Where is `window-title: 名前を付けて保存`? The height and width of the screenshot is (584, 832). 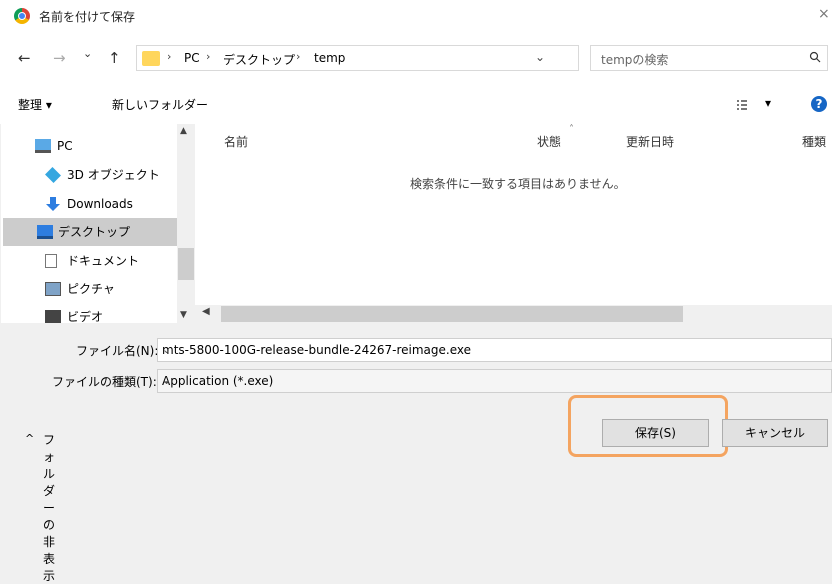
window-title: 名前を付けて保存 is located at coordinates (87, 17).